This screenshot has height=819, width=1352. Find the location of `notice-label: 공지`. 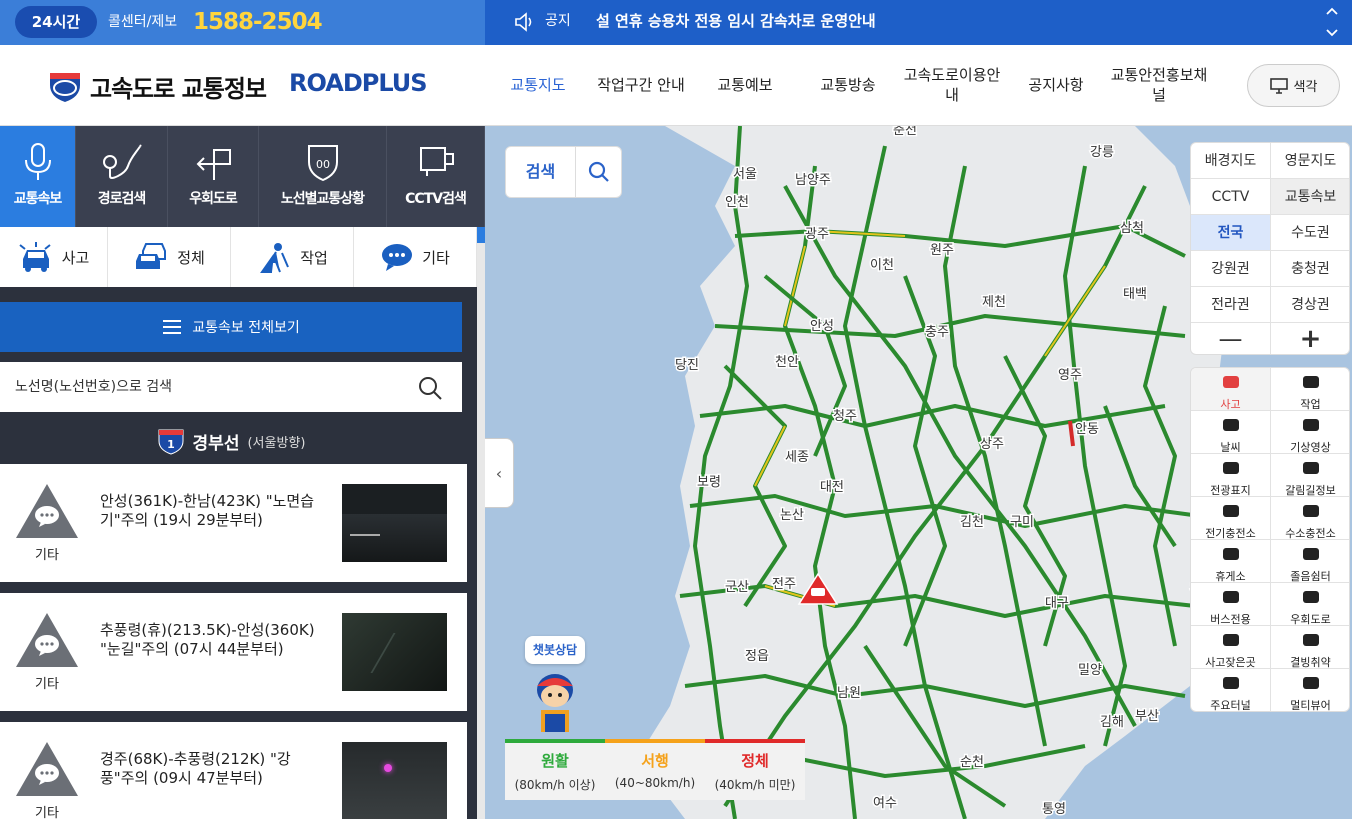

notice-label: 공지 is located at coordinates (558, 21).